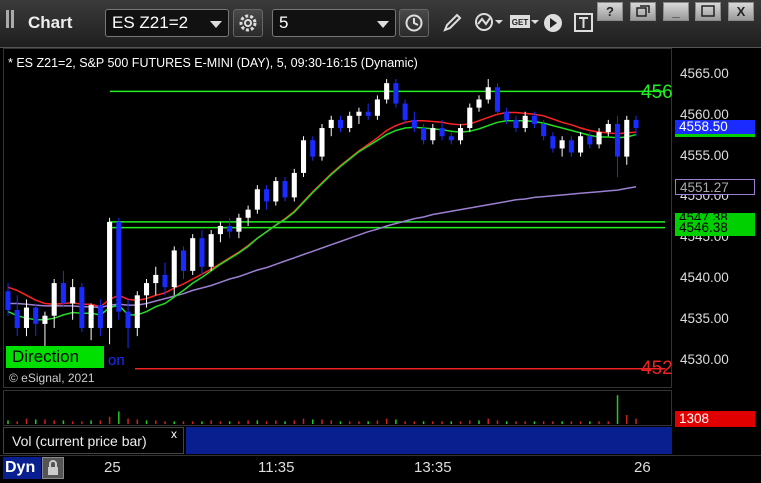 The height and width of the screenshot is (483, 761). Describe the element at coordinates (657, 92) in the screenshot. I see `upper-level-label: 456` at that location.